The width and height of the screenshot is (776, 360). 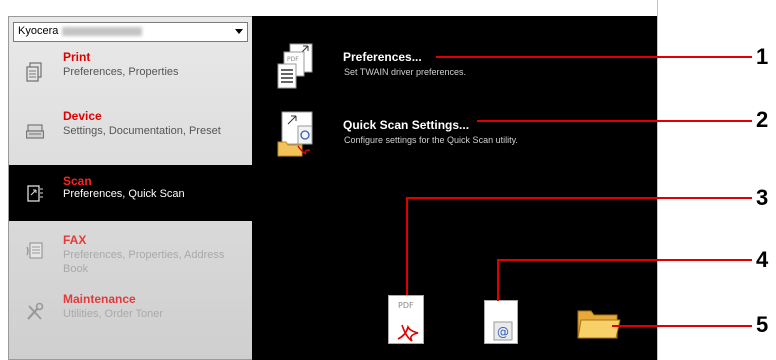 I want to click on fax-icon, so click(x=34, y=250).